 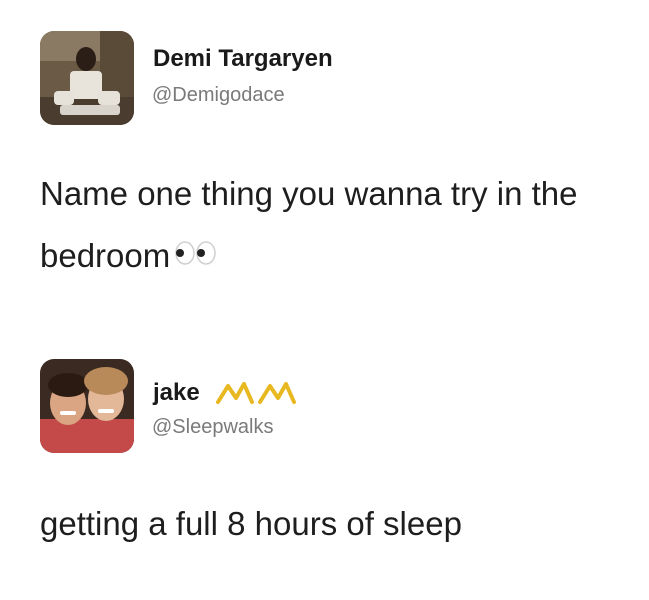 I want to click on display-name-demi: Demi Targaryen, so click(x=243, y=59).